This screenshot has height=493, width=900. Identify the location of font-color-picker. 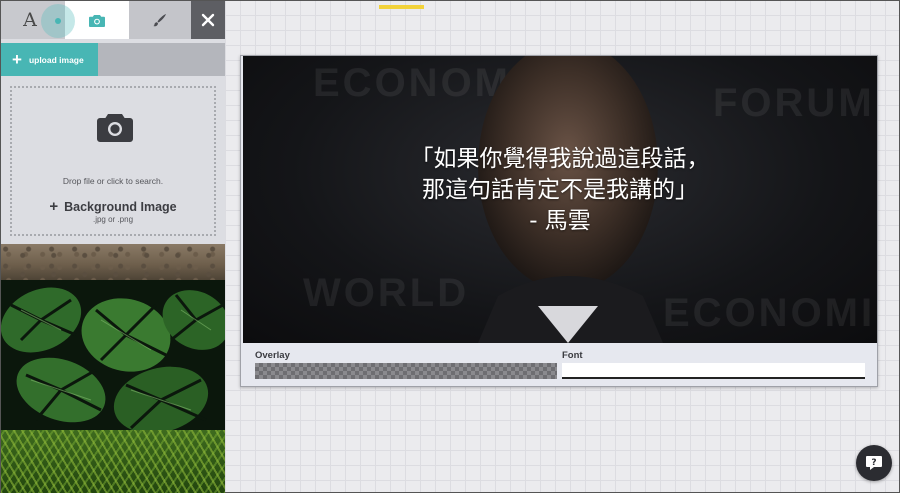
(713, 371).